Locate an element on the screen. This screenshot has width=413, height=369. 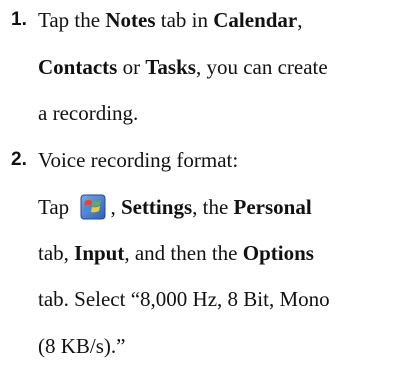
step-1-calendar: Calendar is located at coordinates (255, 20).